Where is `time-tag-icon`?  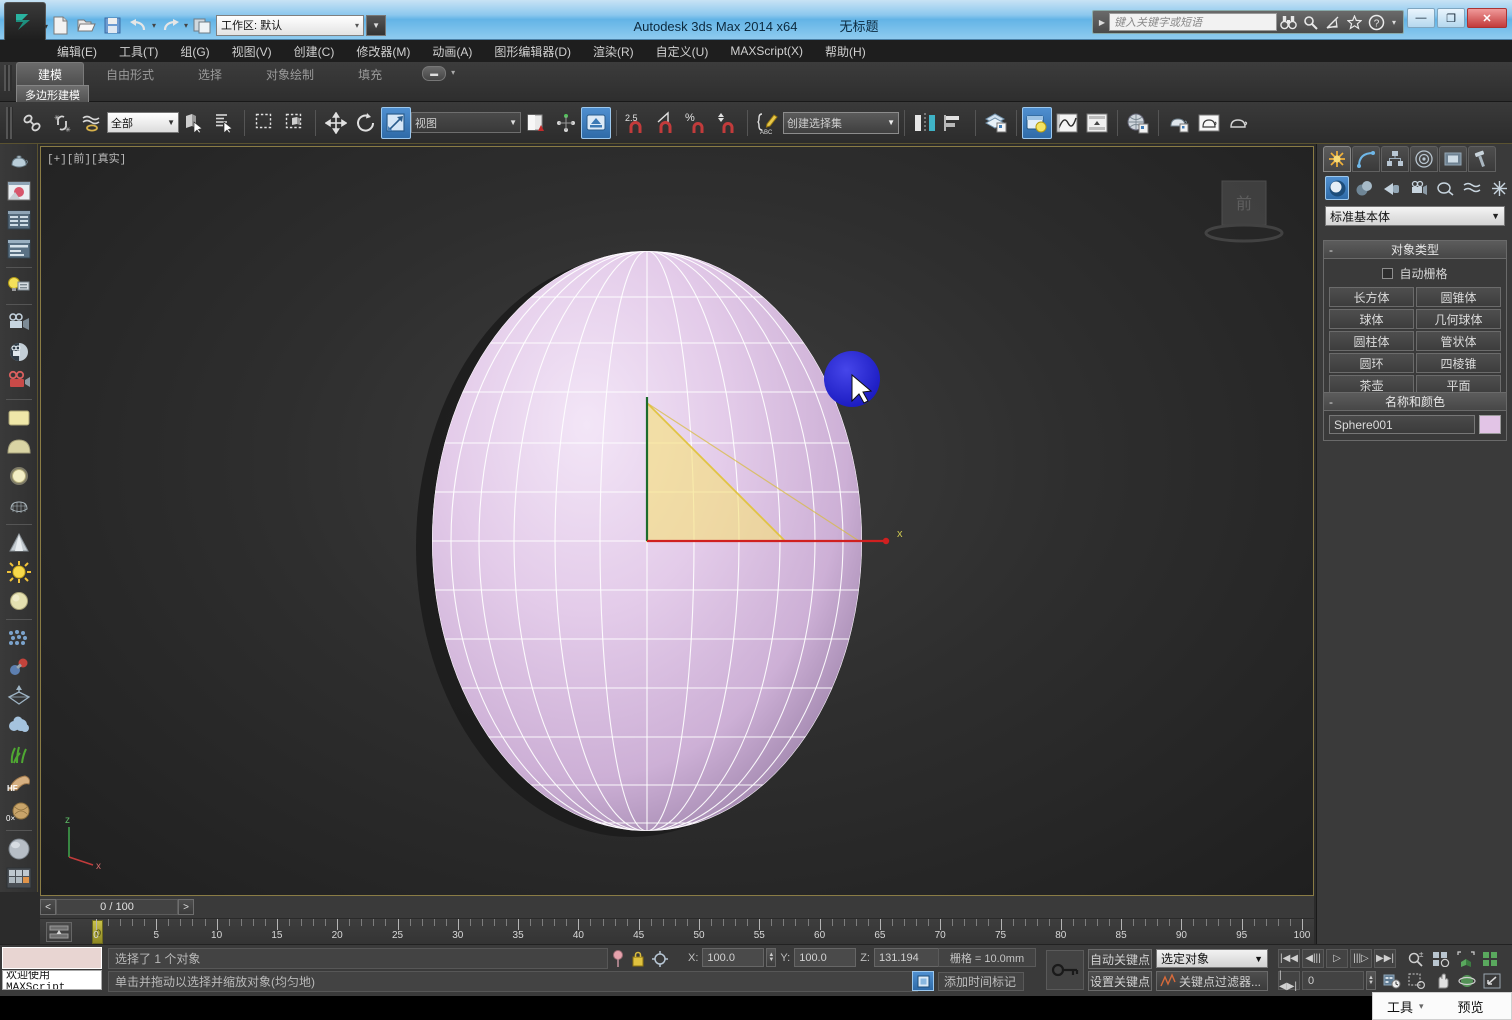
time-tag-icon is located at coordinates (923, 981).